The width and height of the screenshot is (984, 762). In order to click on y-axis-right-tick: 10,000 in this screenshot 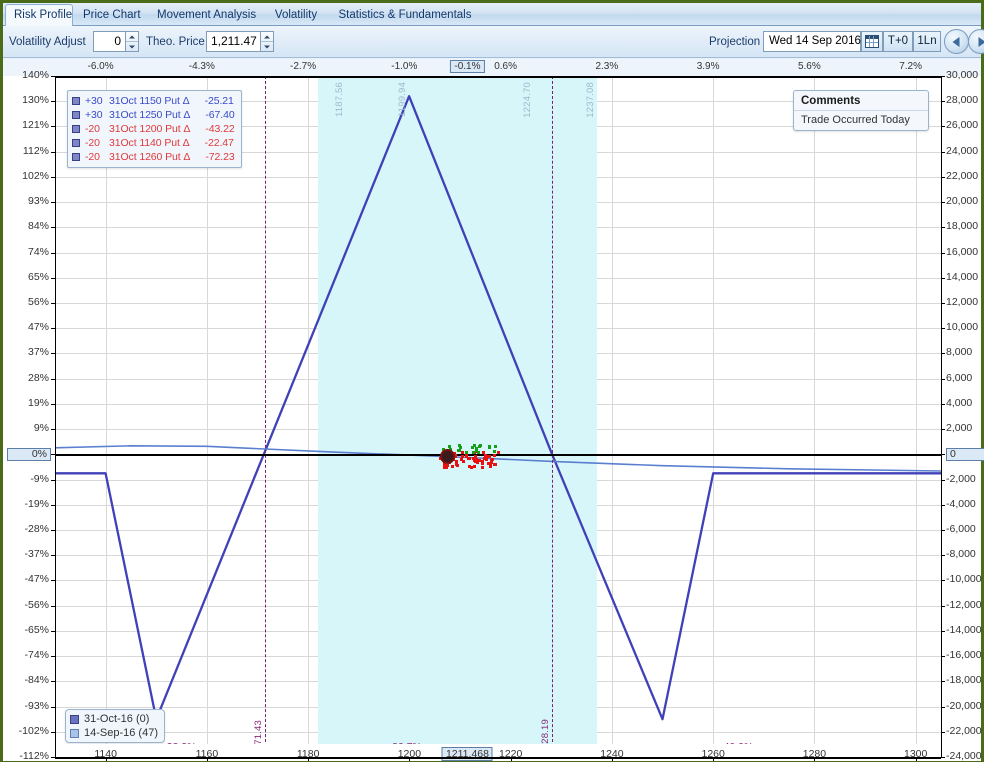, I will do `click(962, 327)`.